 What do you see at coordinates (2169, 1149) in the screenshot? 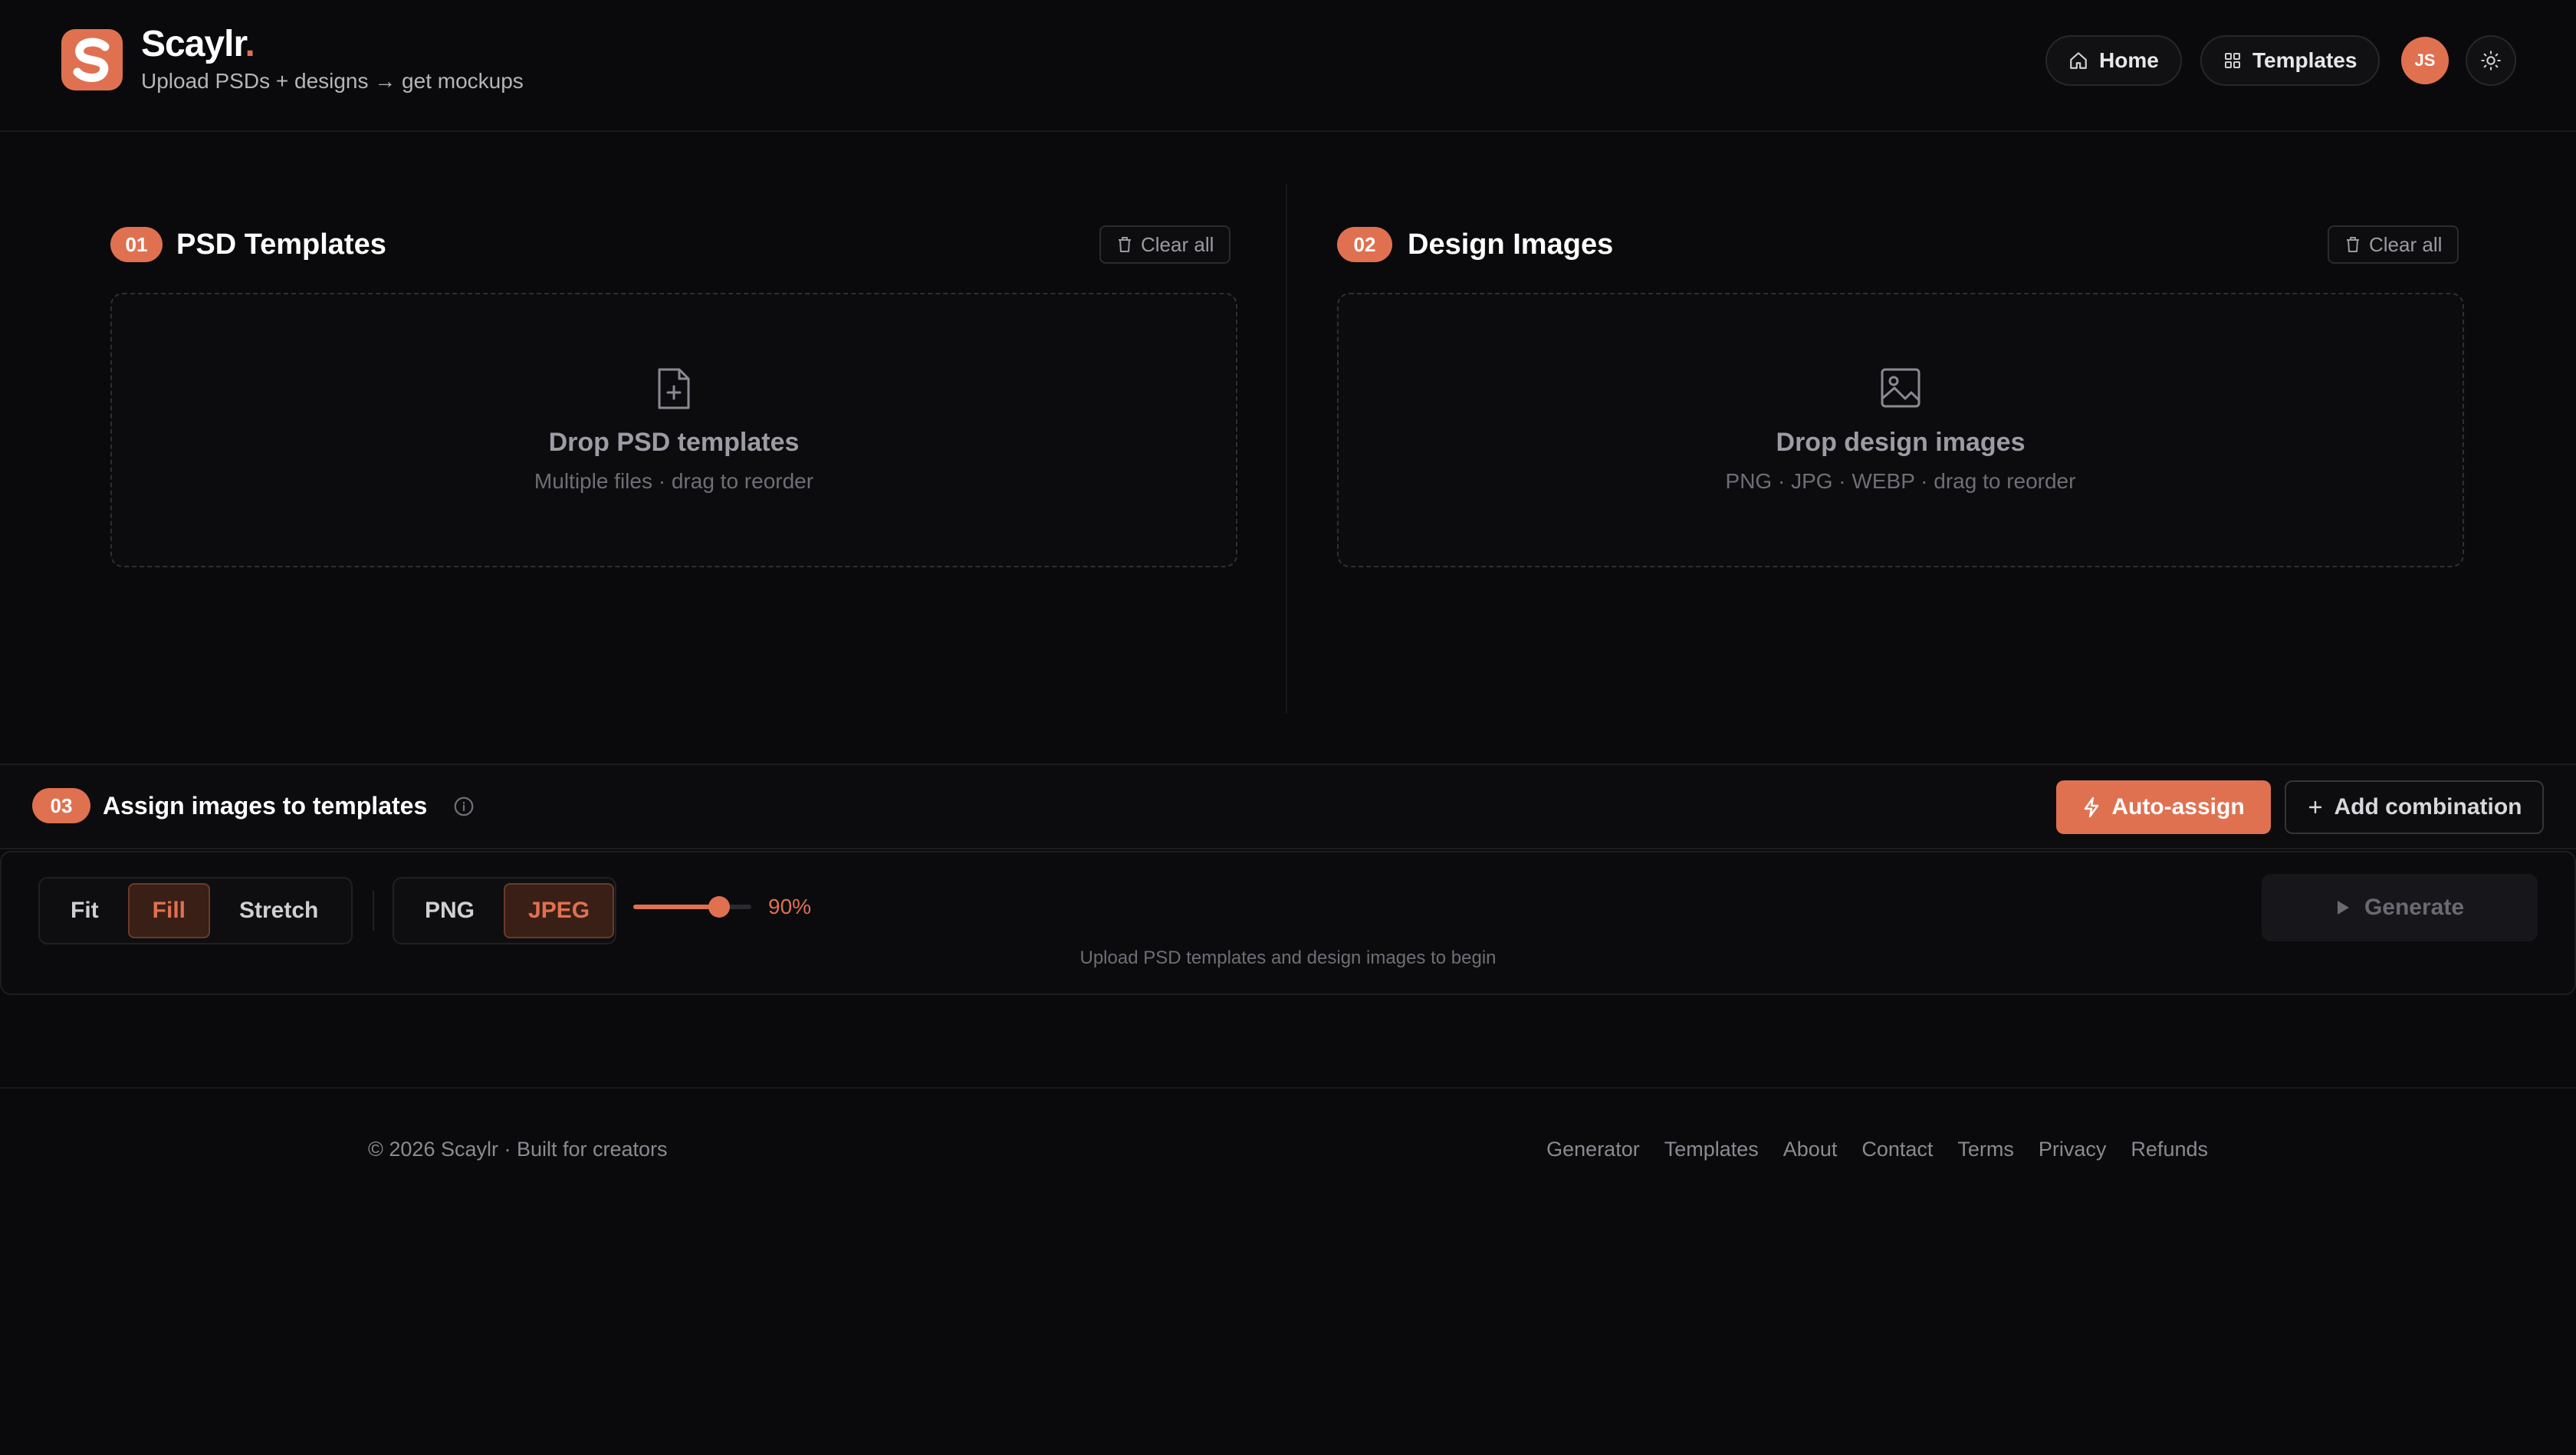
I see `footer-link-refunds: Refunds` at bounding box center [2169, 1149].